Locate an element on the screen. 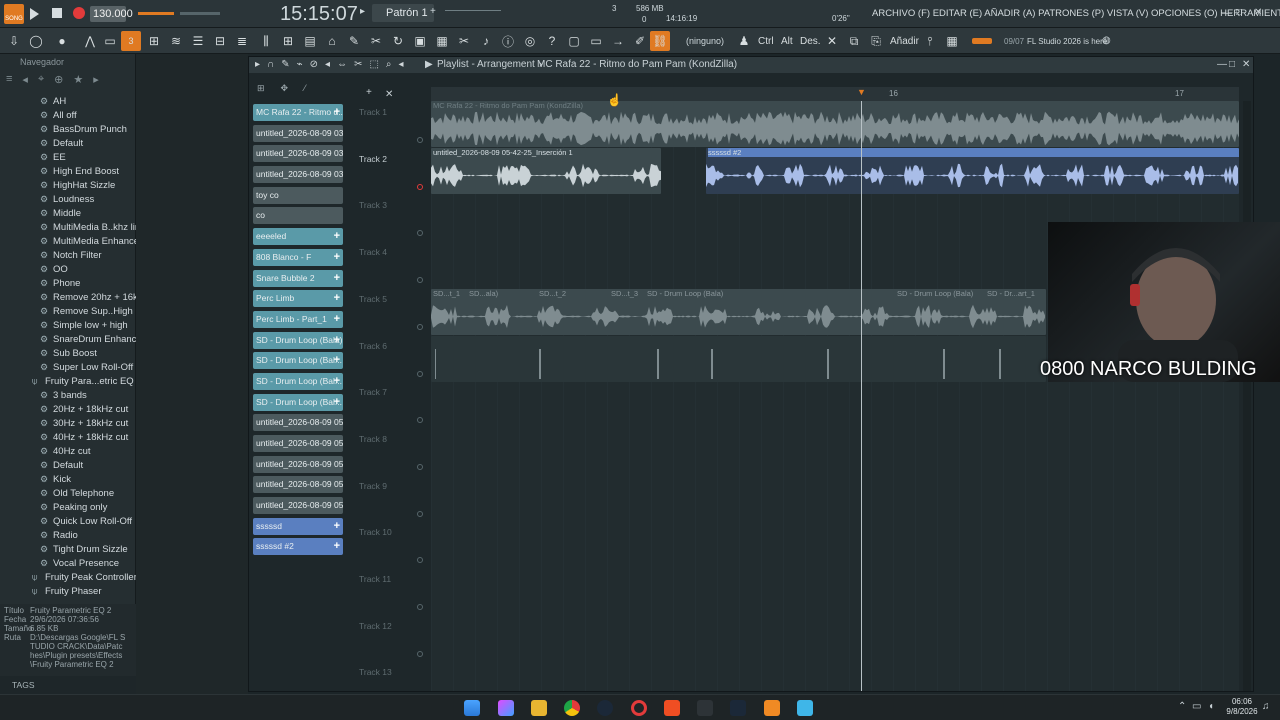  track-name: Track 5 is located at coordinates (373, 299).